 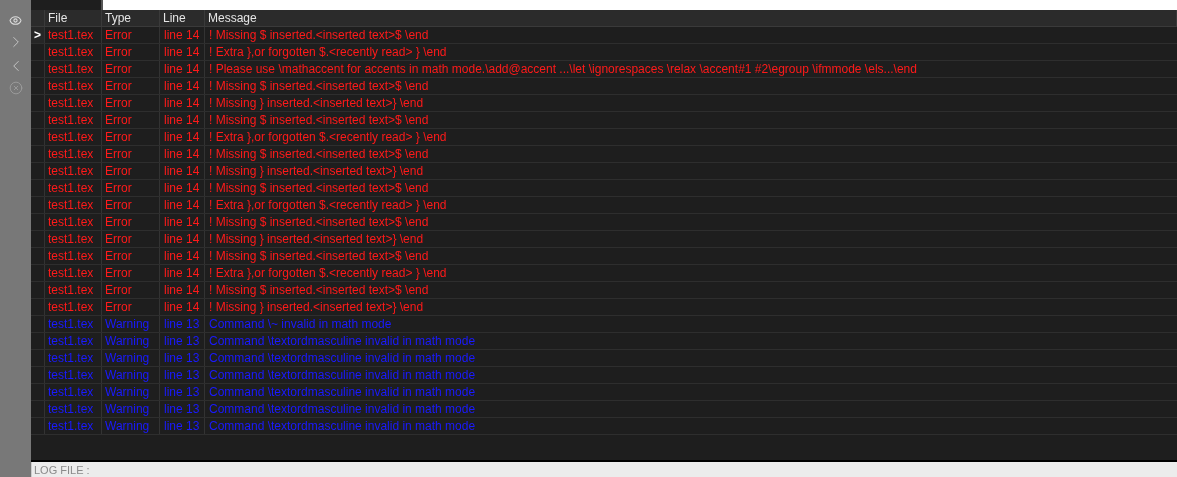 I want to click on message-cell-text: Command \~ invalid in math mode, so click(x=300, y=324).